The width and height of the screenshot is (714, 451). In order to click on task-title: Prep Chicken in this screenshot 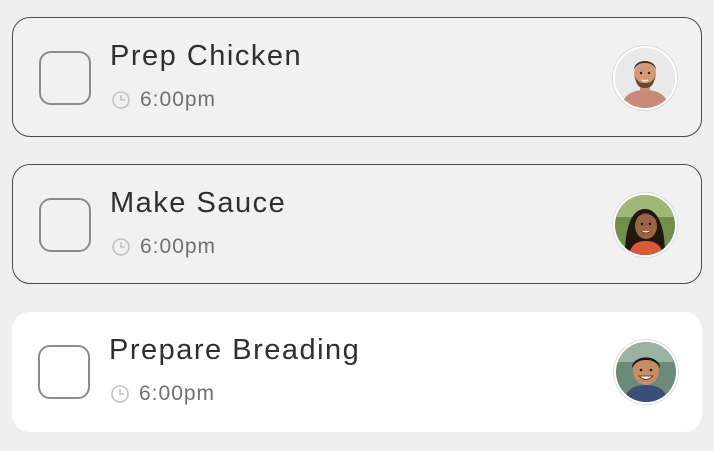, I will do `click(206, 56)`.